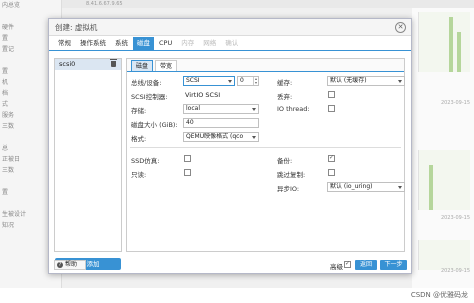  Describe the element at coordinates (203, 95) in the screenshot. I see `controller-value: VirtIO SCSI` at that location.